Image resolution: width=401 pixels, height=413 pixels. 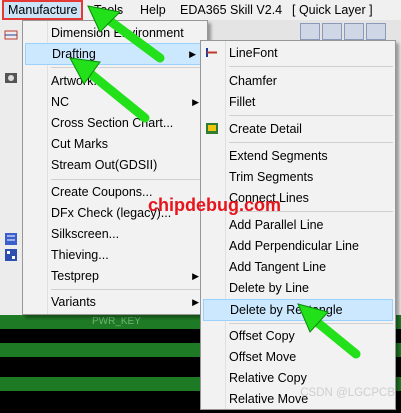 What do you see at coordinates (347, 393) in the screenshot?
I see `credit-watermark: CSDN @LGCPCB` at bounding box center [347, 393].